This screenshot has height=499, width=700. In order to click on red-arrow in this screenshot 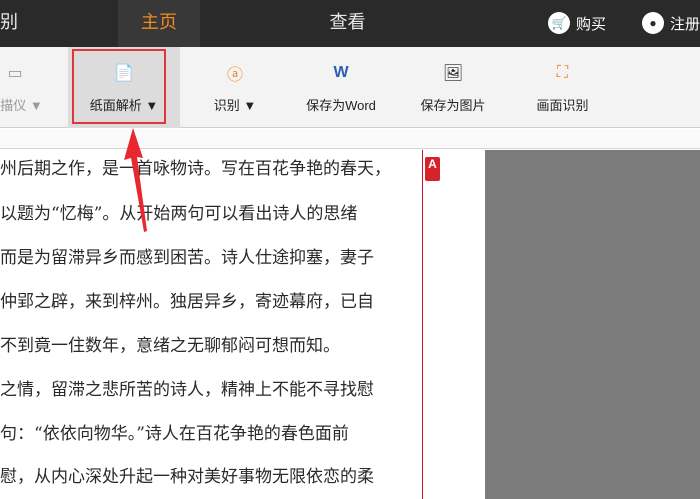, I will do `click(135, 180)`.